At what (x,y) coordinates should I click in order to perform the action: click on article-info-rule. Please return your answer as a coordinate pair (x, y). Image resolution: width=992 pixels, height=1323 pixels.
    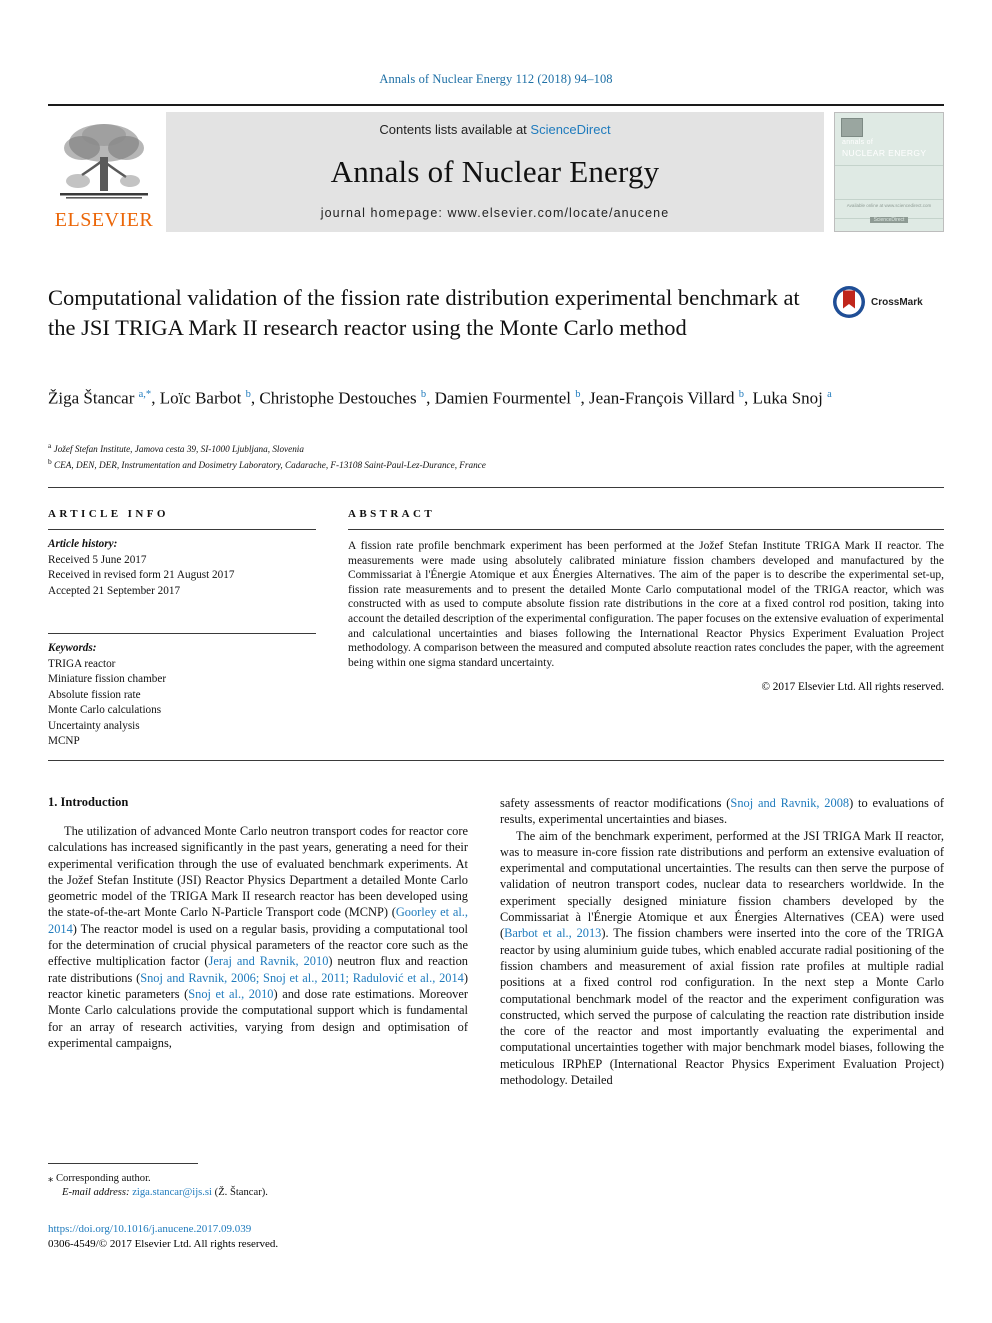
    Looking at the image, I should click on (182, 529).